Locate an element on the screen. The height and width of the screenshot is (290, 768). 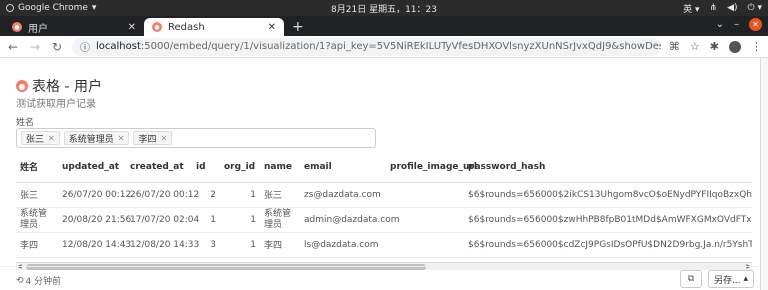
column-header: org_id is located at coordinates (240, 167).